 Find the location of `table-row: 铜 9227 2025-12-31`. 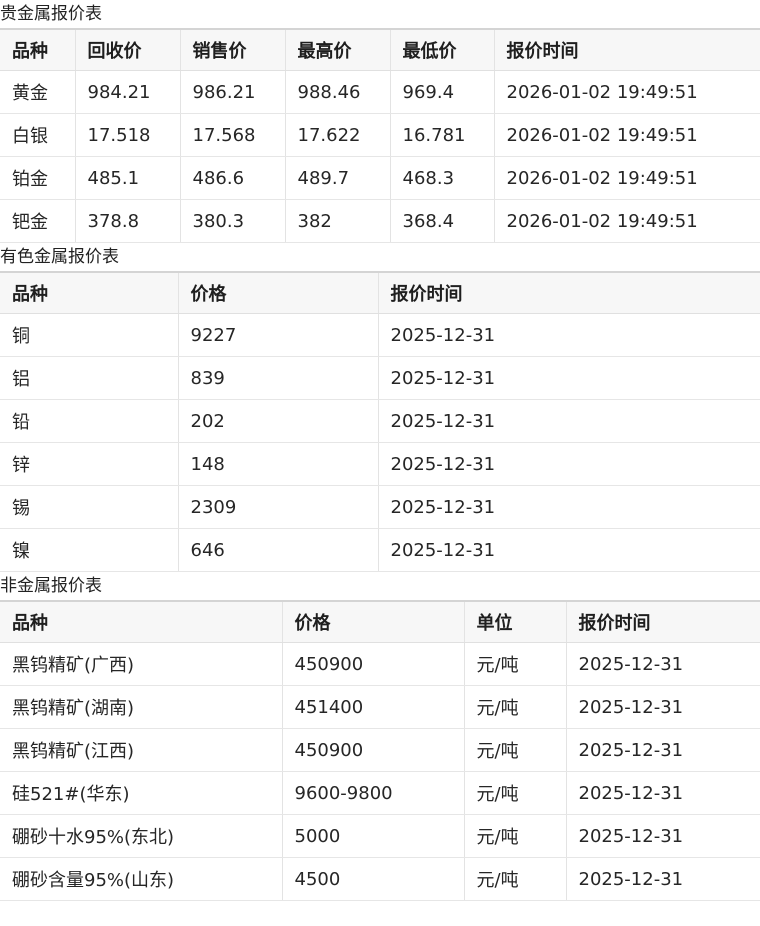

table-row: 铜 9227 2025-12-31 is located at coordinates (380, 335).